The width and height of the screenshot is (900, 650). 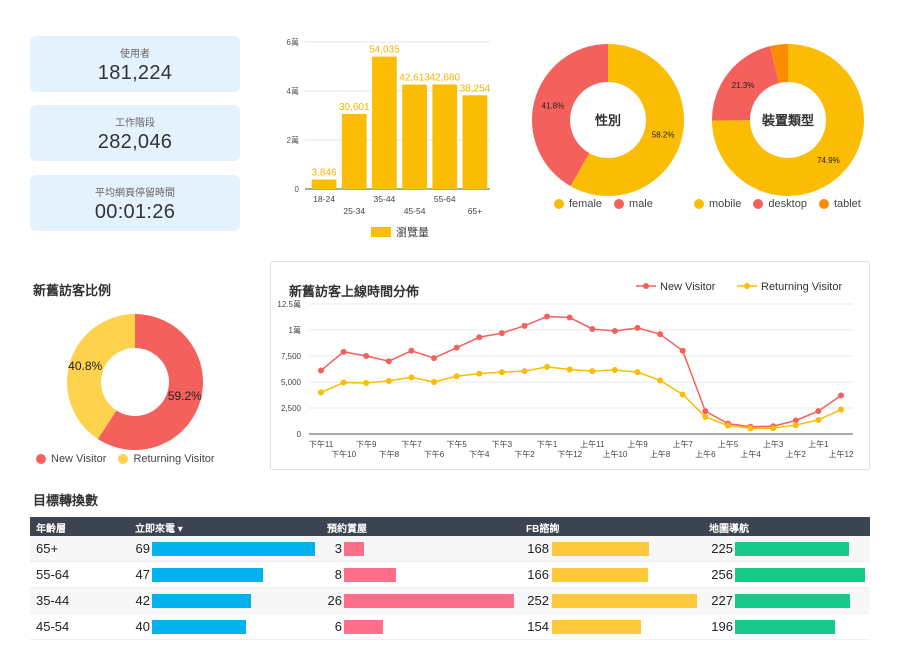 What do you see at coordinates (411, 444) in the screenshot?
I see `line-chart-x-tick: 下午7` at bounding box center [411, 444].